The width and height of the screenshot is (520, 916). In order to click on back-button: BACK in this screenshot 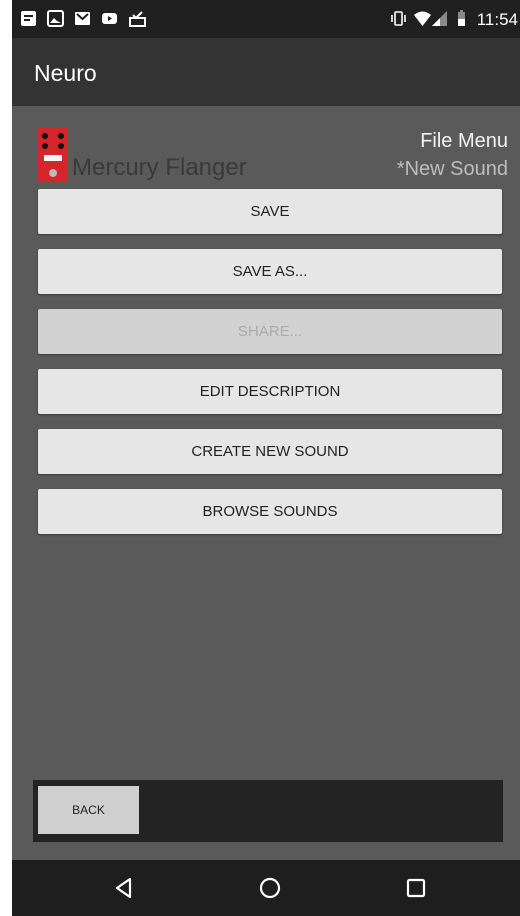, I will do `click(88, 810)`.